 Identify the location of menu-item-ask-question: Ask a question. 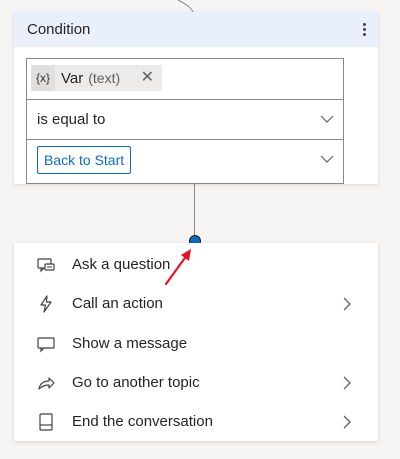
(196, 265).